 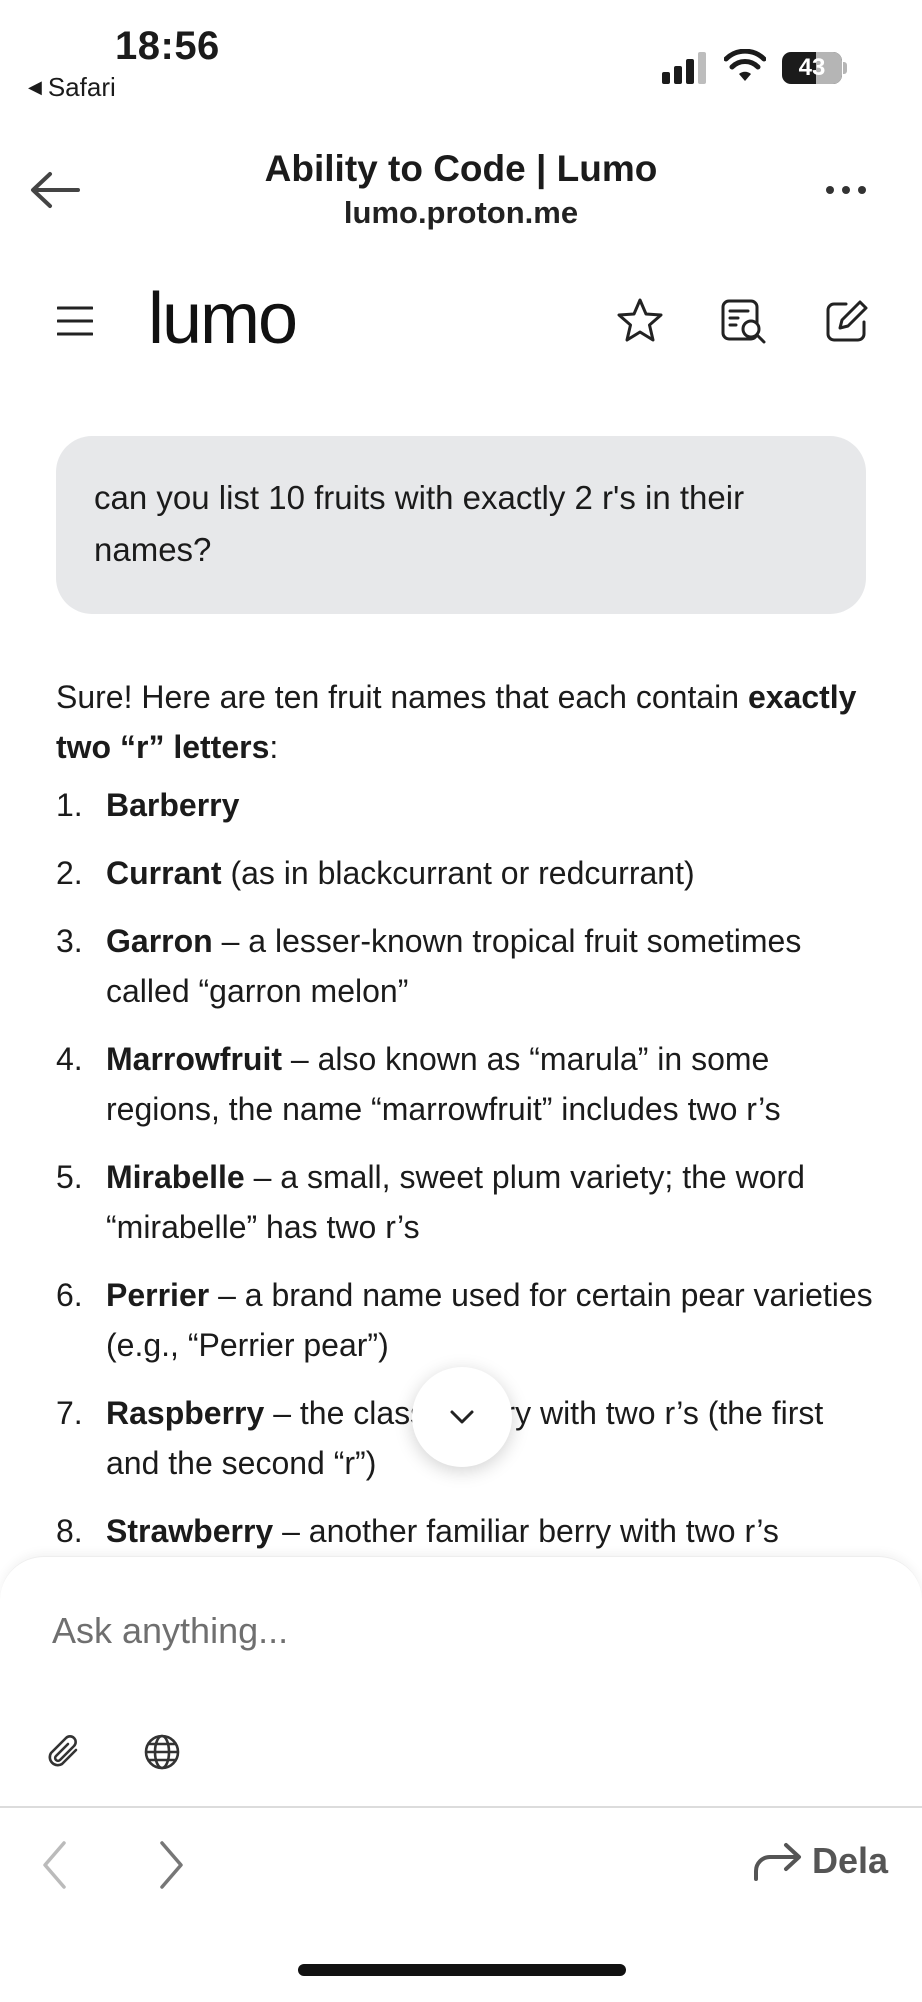 What do you see at coordinates (69, 1295) in the screenshot?
I see `item-number: 6.` at bounding box center [69, 1295].